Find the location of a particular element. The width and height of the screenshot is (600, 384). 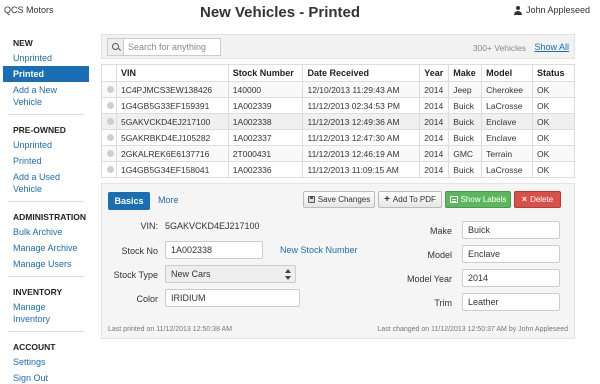

sidebar-item-manage-inventory: Manage Inventory is located at coordinates (46, 313).